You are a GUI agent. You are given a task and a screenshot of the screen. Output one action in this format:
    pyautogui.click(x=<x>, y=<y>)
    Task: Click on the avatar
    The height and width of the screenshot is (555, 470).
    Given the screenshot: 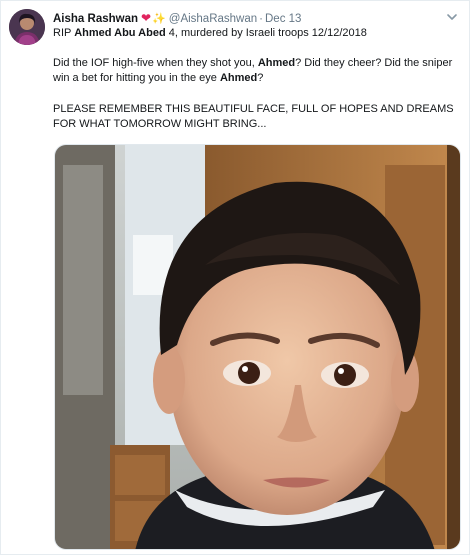 What is the action you would take?
    pyautogui.click(x=27, y=27)
    